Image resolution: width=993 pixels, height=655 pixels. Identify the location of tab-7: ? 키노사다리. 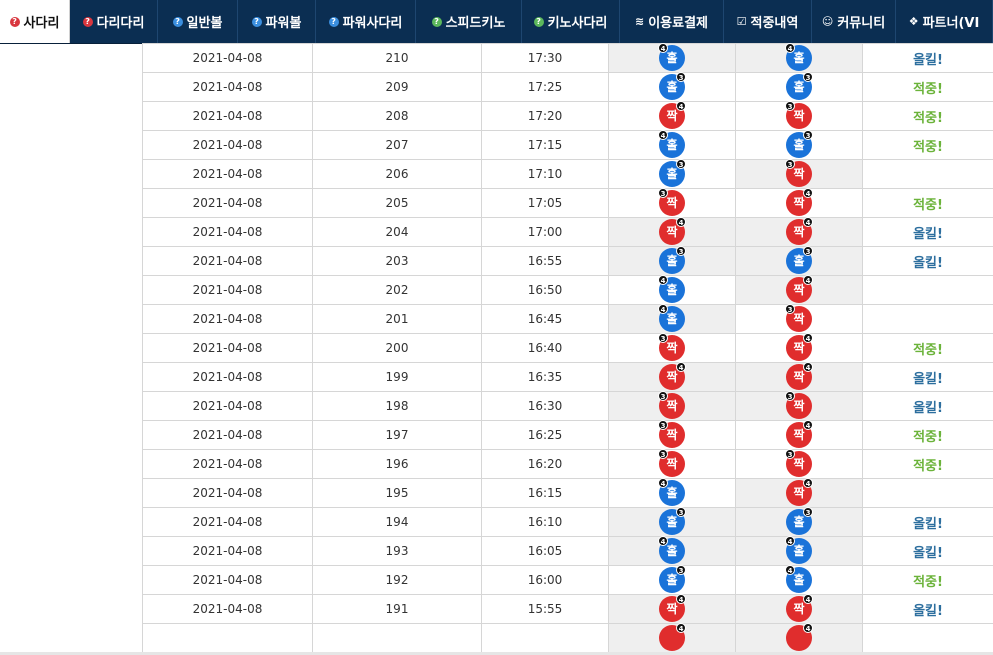
(571, 21).